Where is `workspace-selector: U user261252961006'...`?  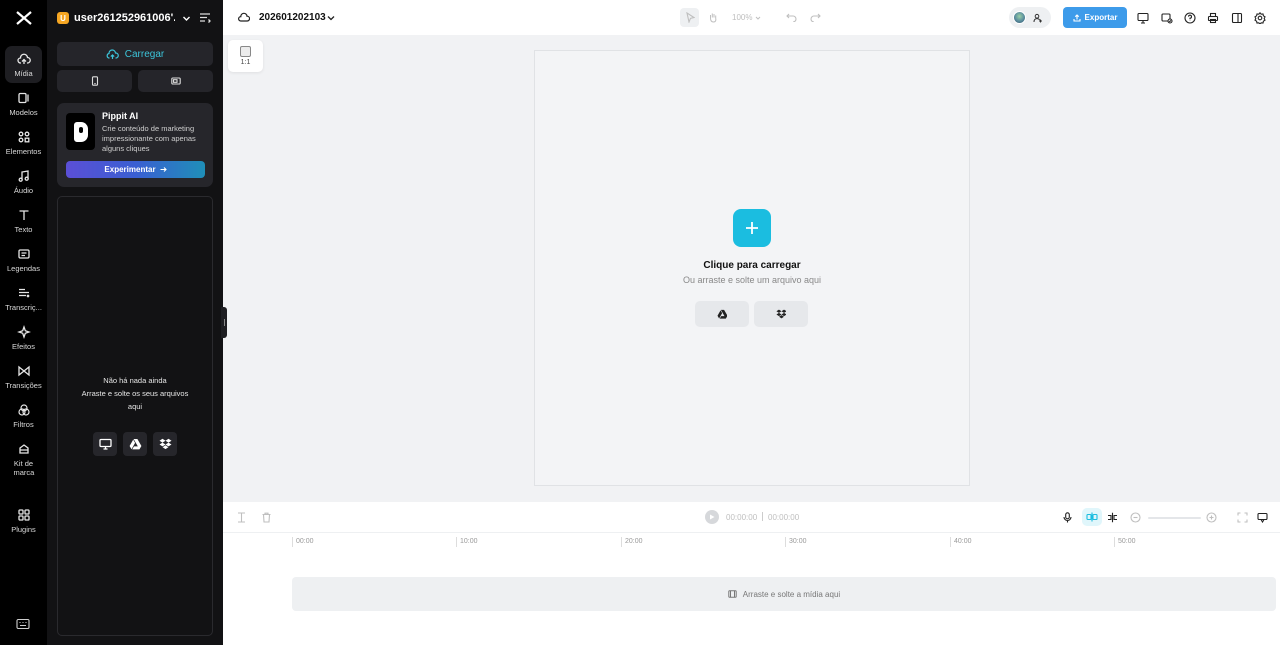 workspace-selector: U user261252961006'... is located at coordinates (124, 18).